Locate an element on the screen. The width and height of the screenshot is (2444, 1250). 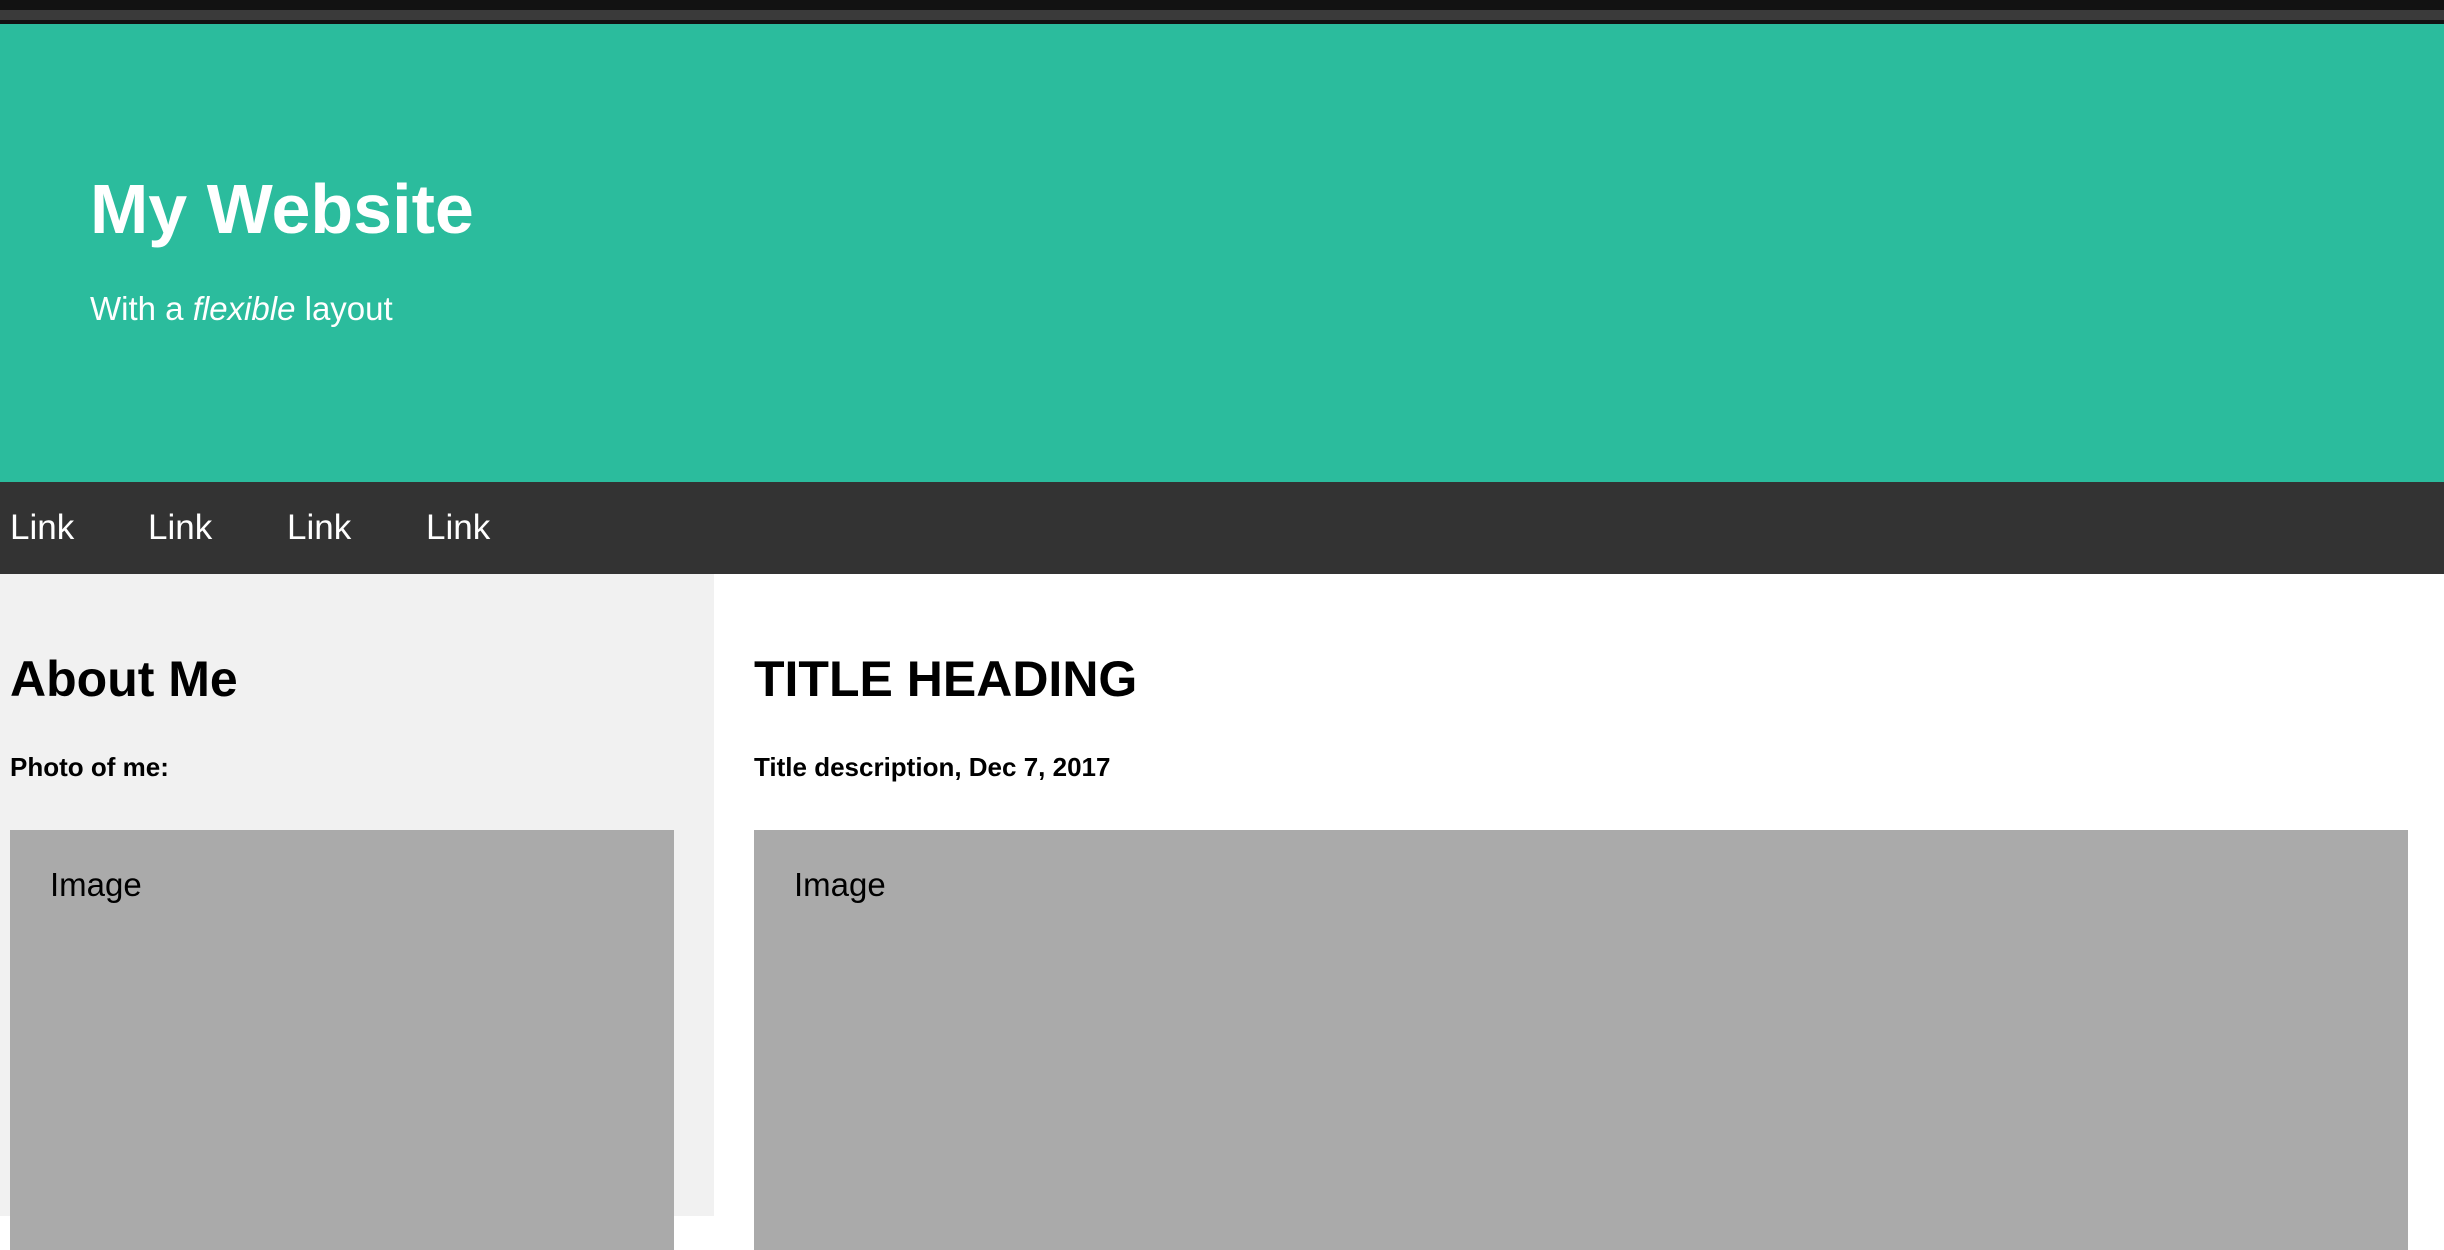
post-description: Title description, Dec 7, 2017 is located at coordinates (932, 767).